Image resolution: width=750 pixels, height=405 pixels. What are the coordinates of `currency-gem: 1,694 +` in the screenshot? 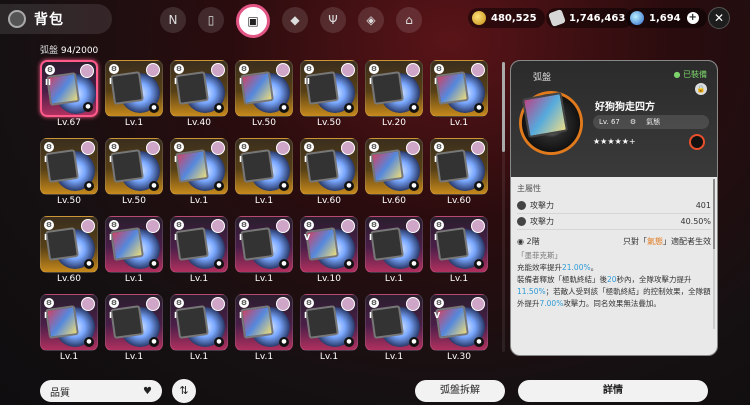 It's located at (666, 18).